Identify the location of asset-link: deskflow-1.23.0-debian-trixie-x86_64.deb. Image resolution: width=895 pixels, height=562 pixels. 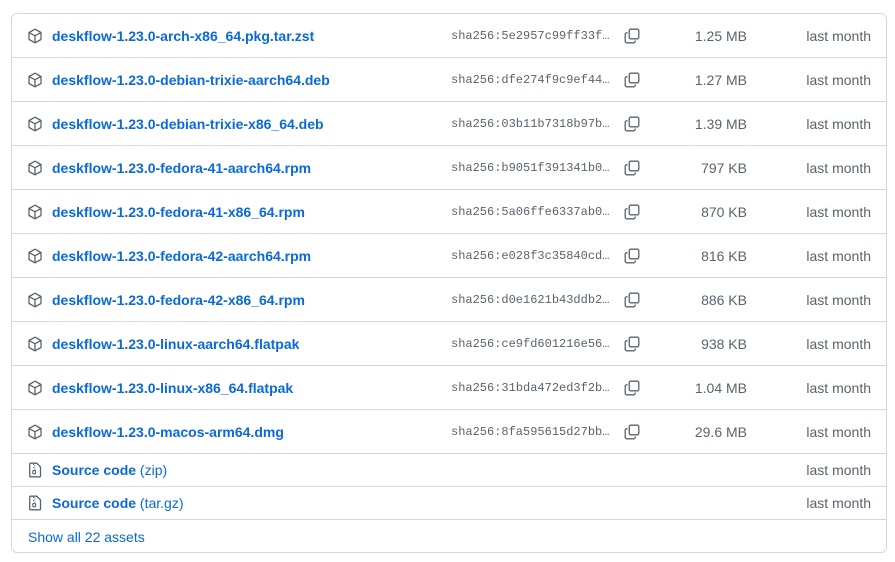
(188, 124).